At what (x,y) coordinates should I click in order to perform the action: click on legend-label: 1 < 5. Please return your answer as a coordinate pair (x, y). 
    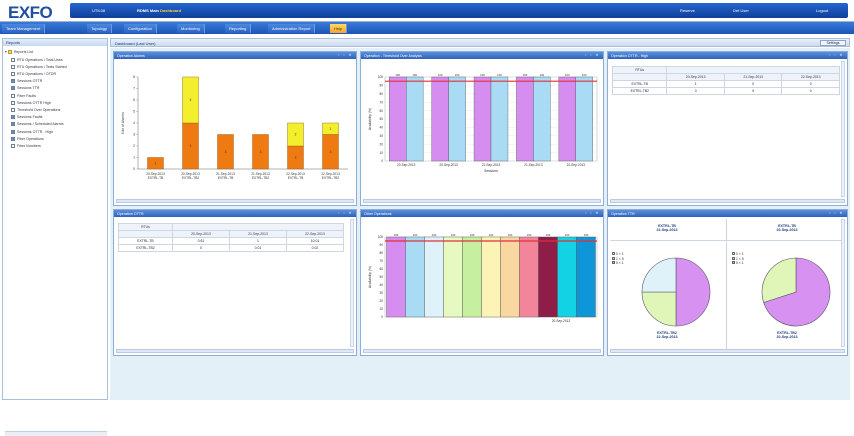
    Looking at the image, I should click on (620, 258).